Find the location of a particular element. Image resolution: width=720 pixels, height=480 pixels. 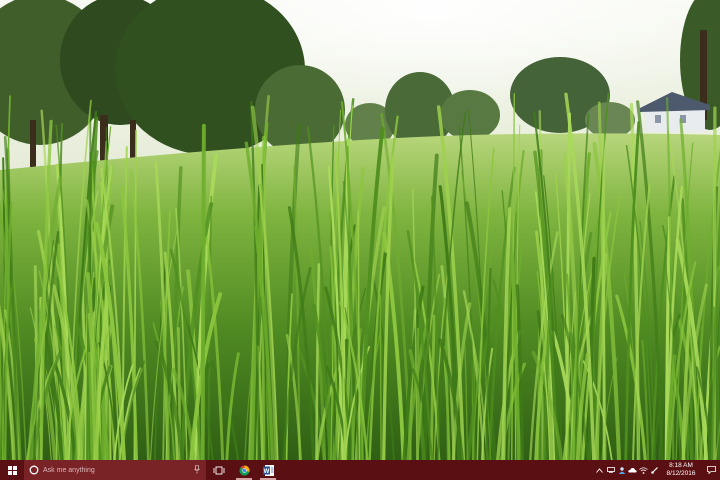

chrome-icon is located at coordinates (244, 470).